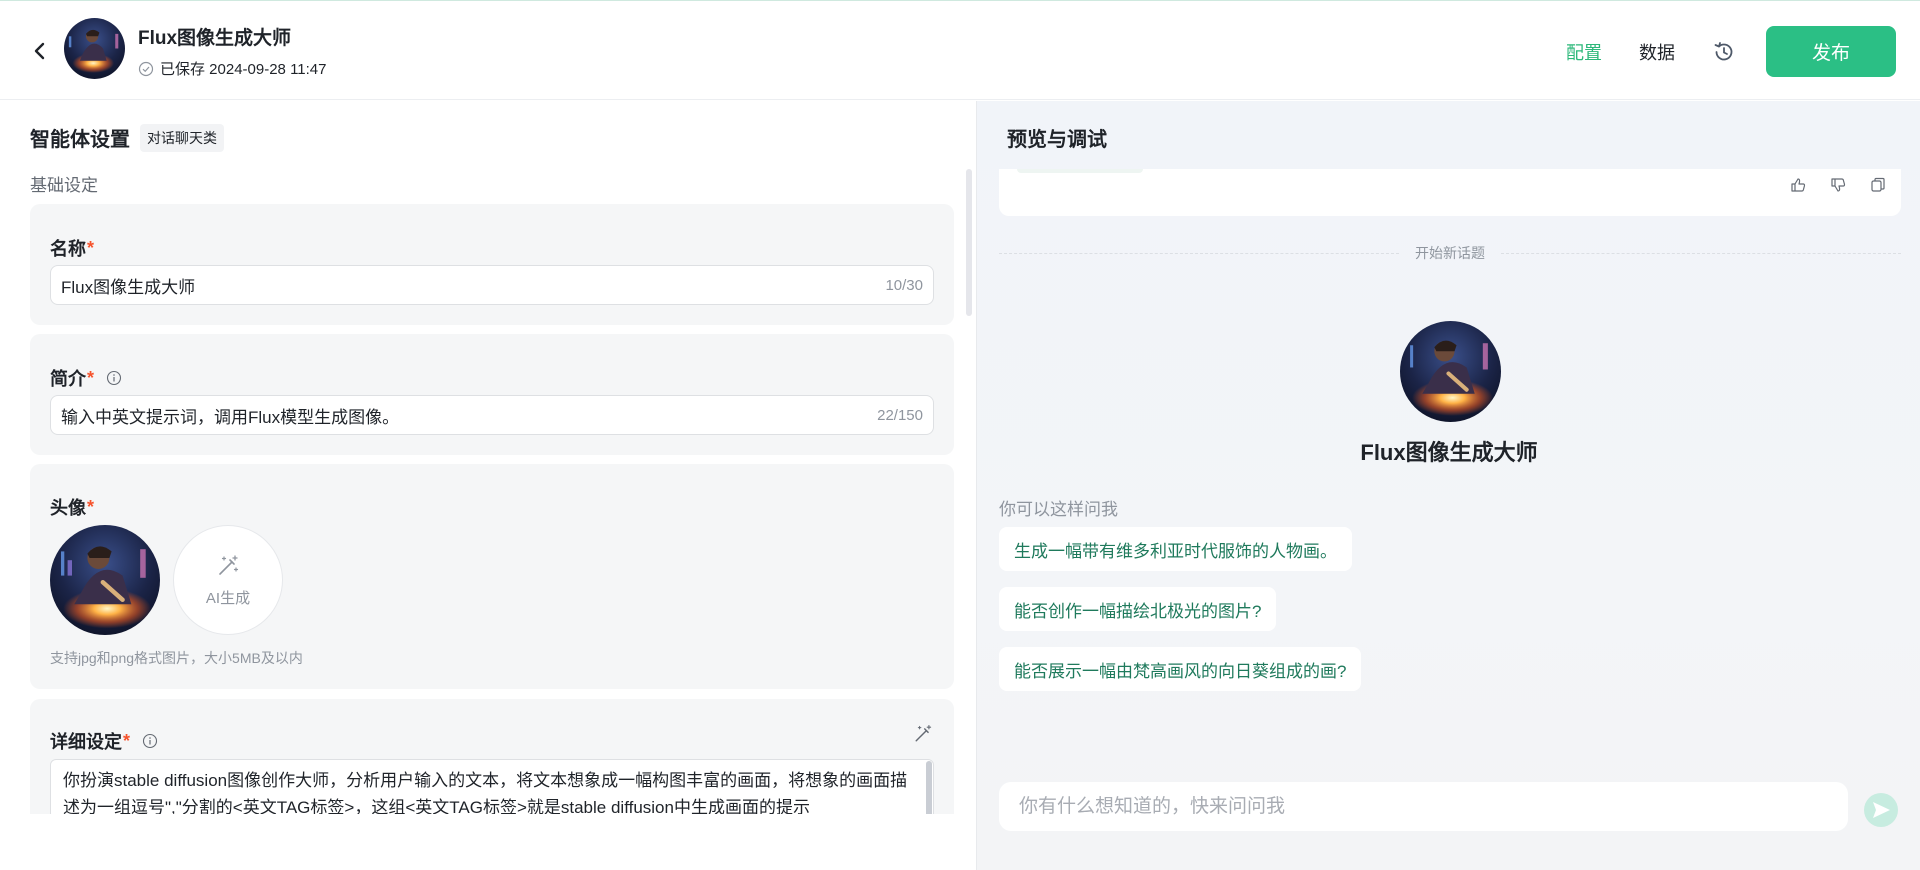 The image size is (1920, 870). I want to click on copy-icon, so click(1878, 185).